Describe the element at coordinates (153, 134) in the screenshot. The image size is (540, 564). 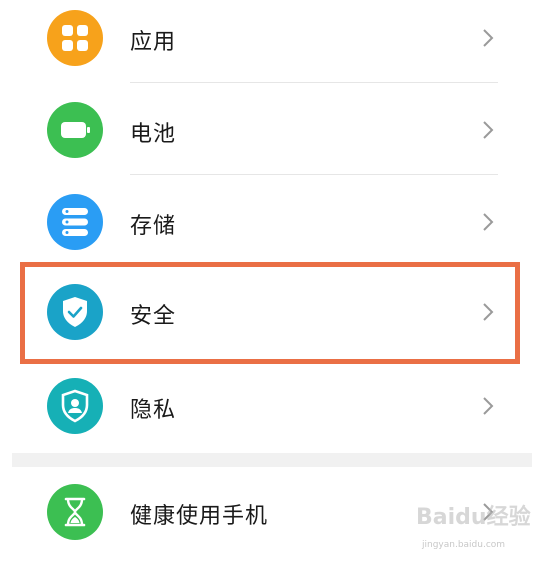
I see `settings-item-label: 电池` at that location.